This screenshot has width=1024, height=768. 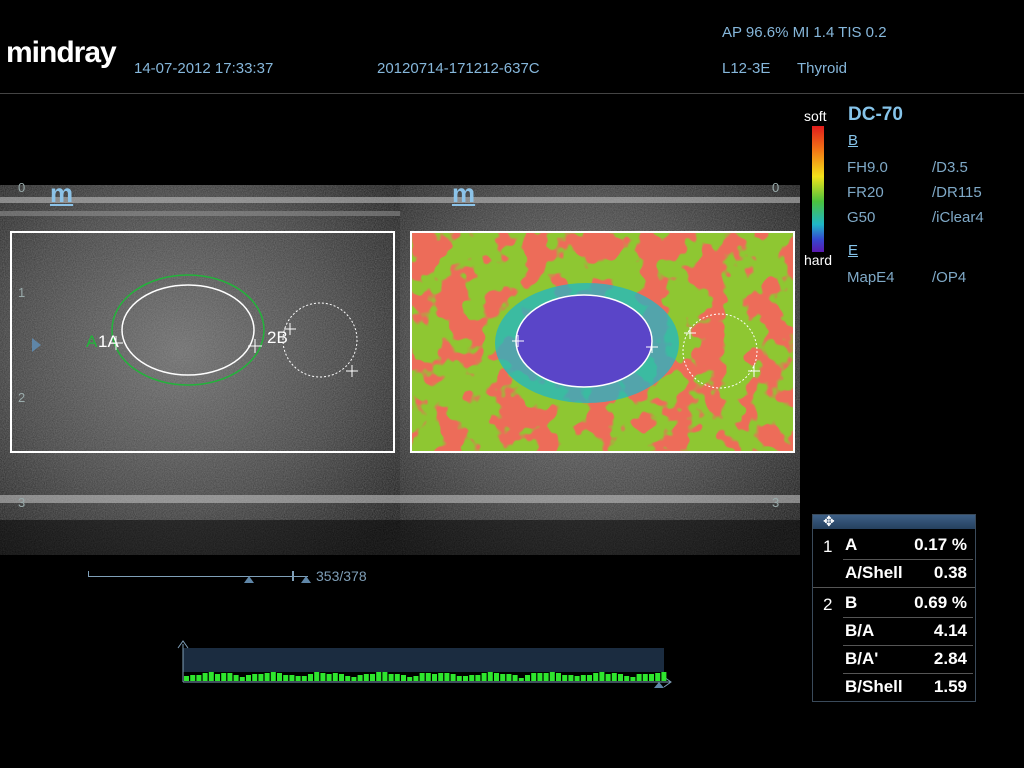 What do you see at coordinates (828, 546) in the screenshot?
I see `measurement-index: 1` at bounding box center [828, 546].